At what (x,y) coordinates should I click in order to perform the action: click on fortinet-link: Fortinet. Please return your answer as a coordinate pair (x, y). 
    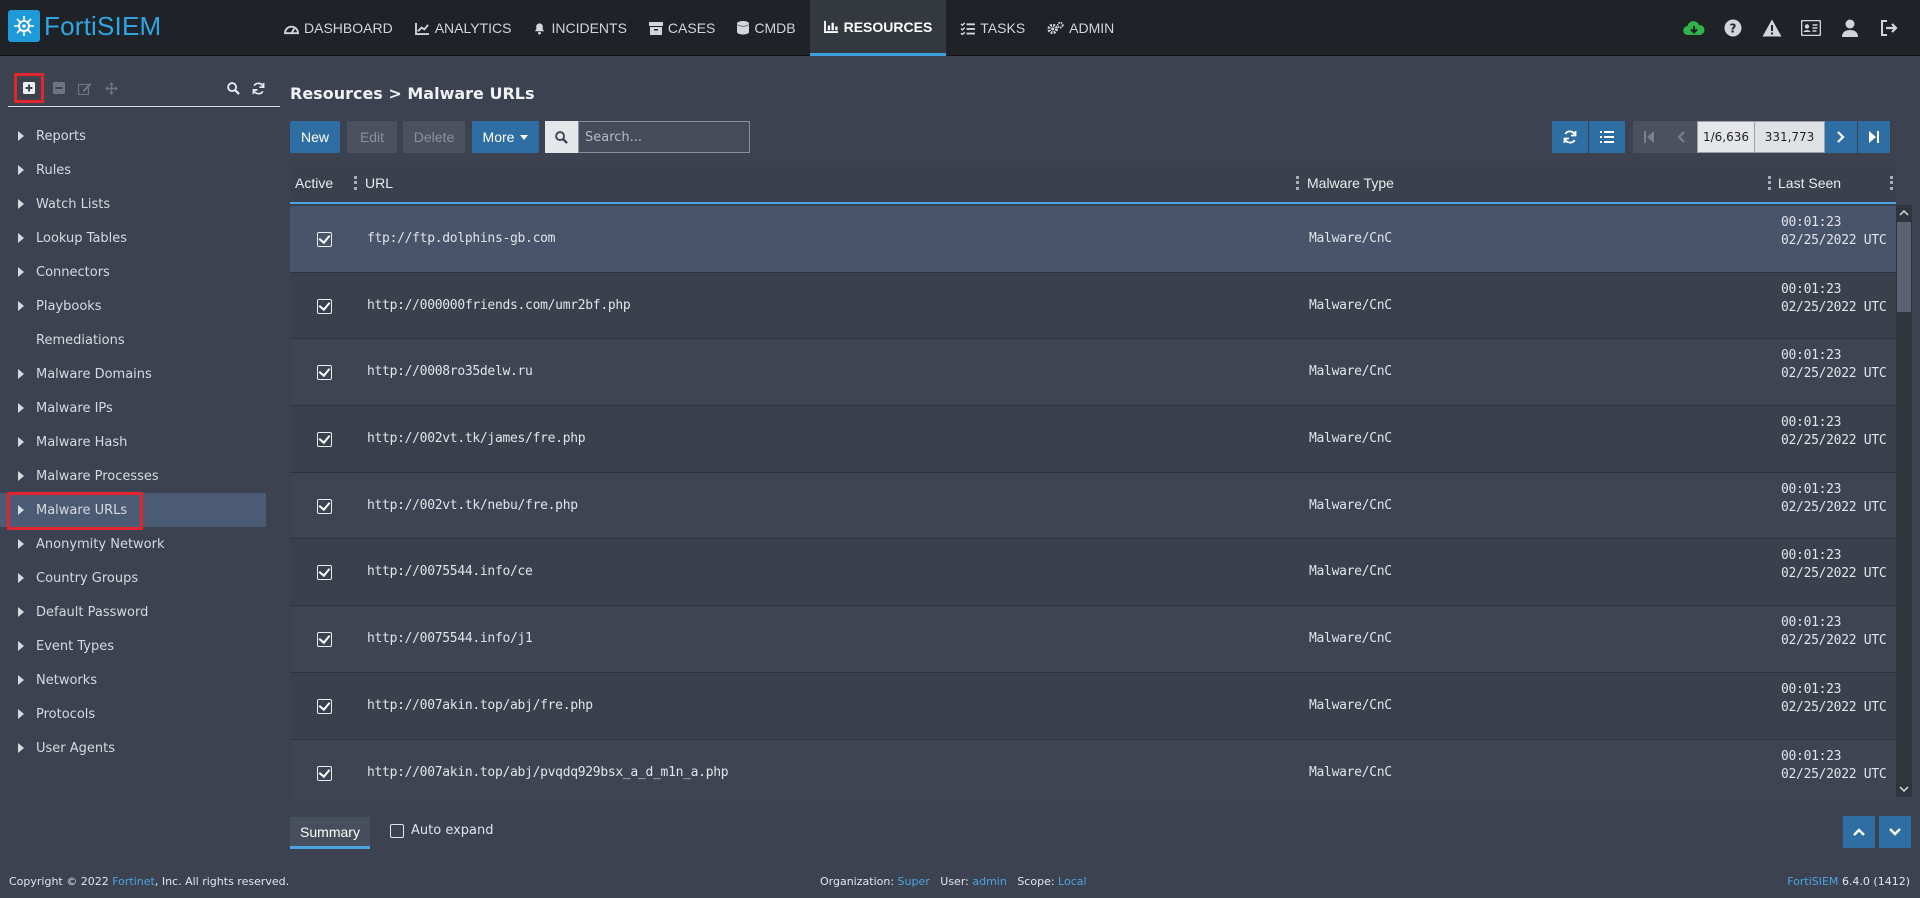
    Looking at the image, I should click on (133, 881).